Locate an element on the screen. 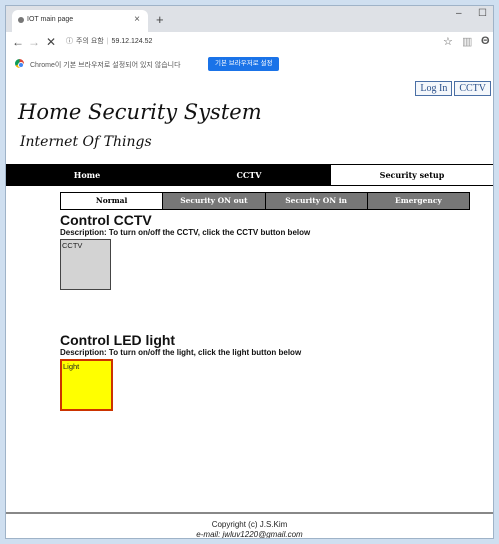  address-bar: ⓘ 주의 요함 | 59.12.124.52 is located at coordinates (248, 43).